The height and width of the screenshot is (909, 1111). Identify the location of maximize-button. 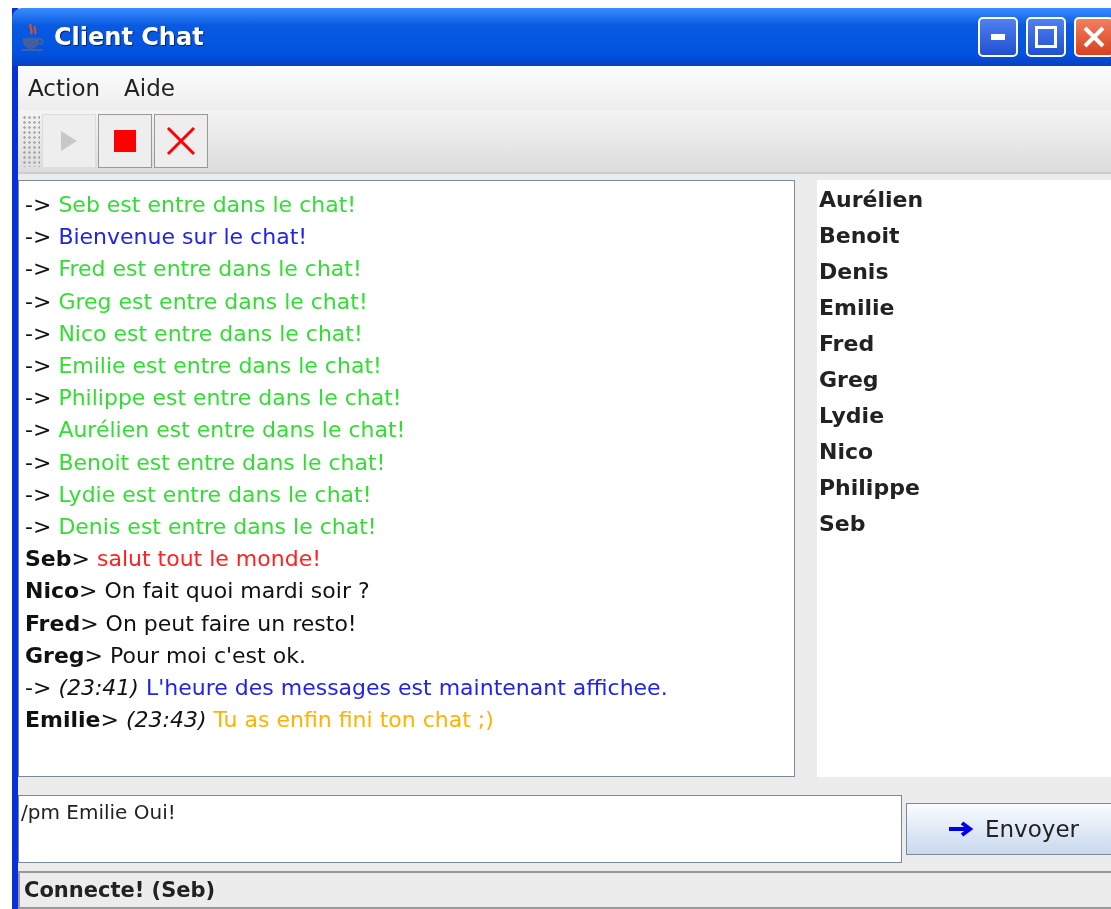
(1046, 37).